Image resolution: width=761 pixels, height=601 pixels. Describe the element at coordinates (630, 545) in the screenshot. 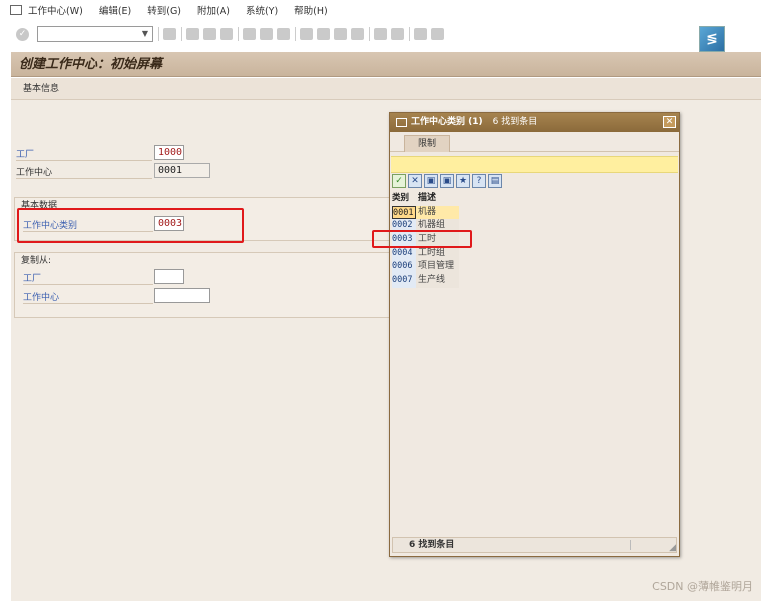

I see `status-divider` at that location.